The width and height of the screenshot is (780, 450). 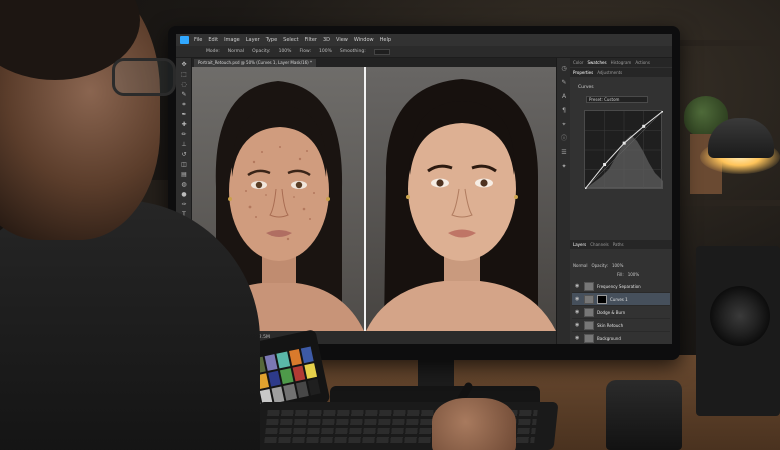 I want to click on fill-label: Fill:, so click(x=620, y=274).